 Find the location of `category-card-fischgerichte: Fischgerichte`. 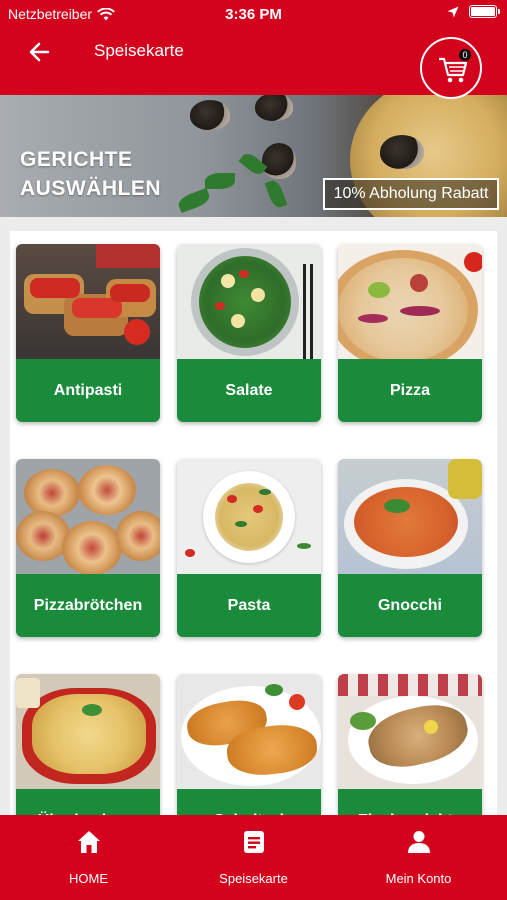

category-card-fischgerichte: Fischgerichte is located at coordinates (410, 745).